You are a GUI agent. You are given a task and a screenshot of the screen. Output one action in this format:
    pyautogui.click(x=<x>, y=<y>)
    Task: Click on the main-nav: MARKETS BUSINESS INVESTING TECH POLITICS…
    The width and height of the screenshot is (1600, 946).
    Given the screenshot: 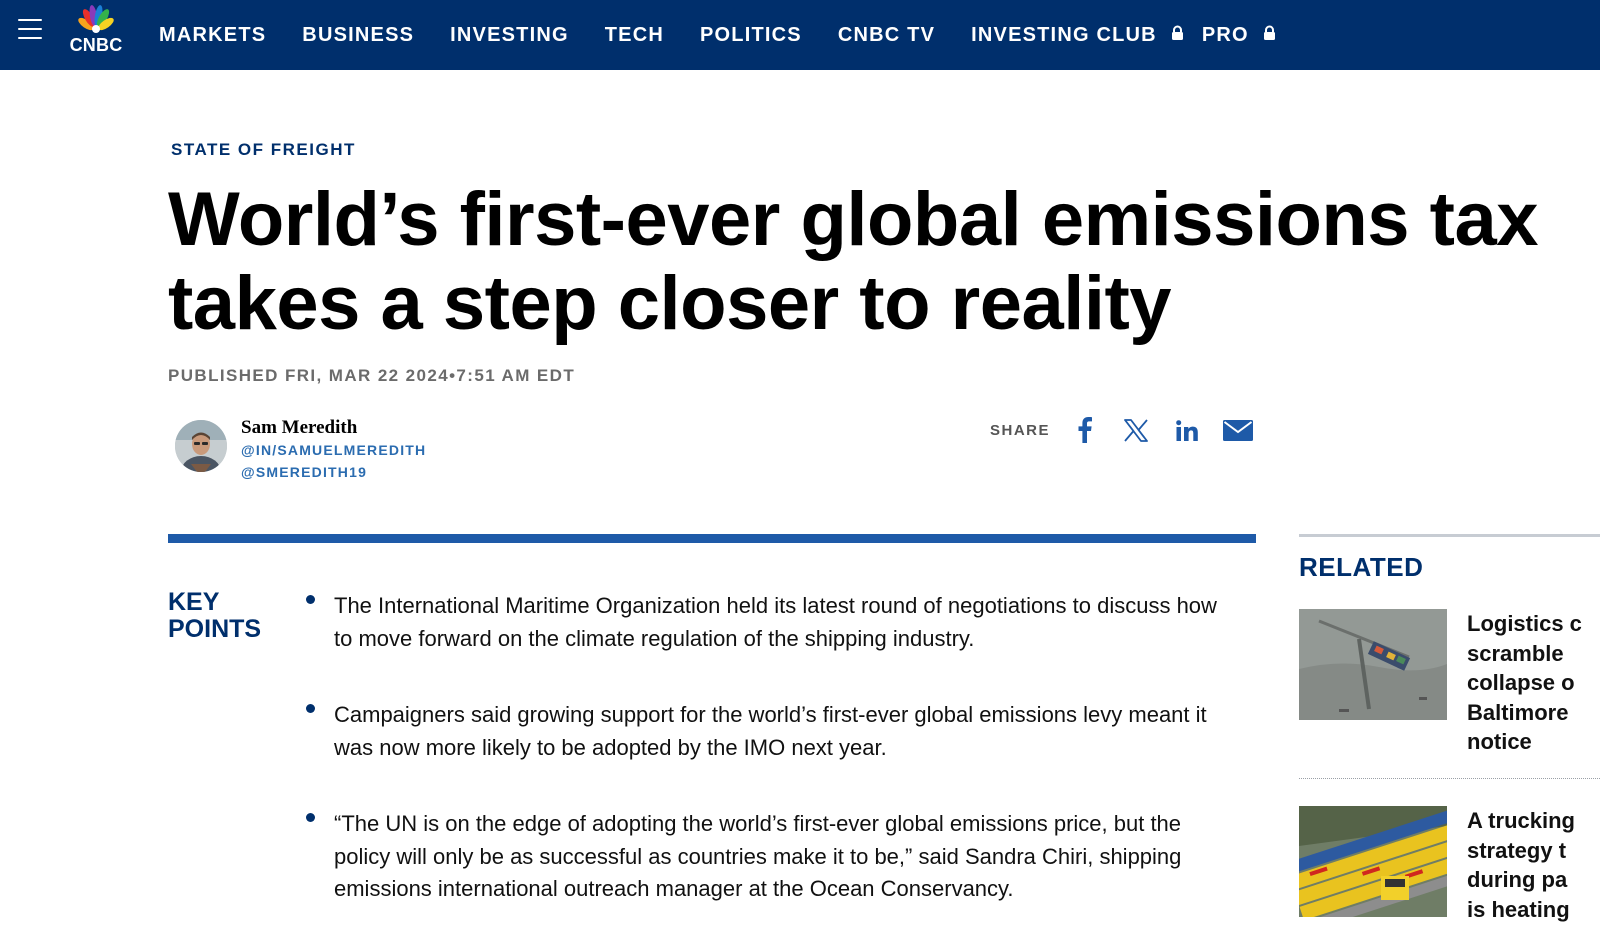 What is the action you would take?
    pyautogui.click(x=735, y=35)
    